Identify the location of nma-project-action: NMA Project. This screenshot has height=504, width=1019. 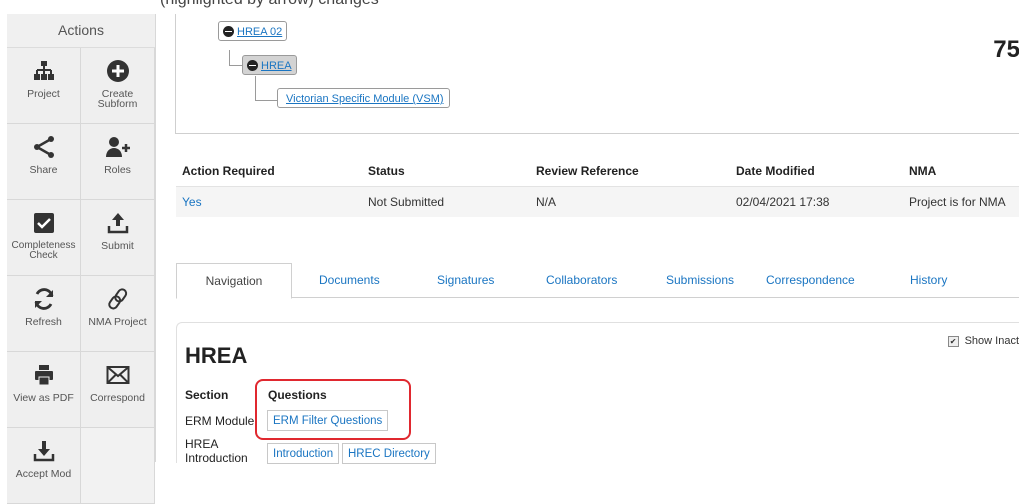
(118, 314).